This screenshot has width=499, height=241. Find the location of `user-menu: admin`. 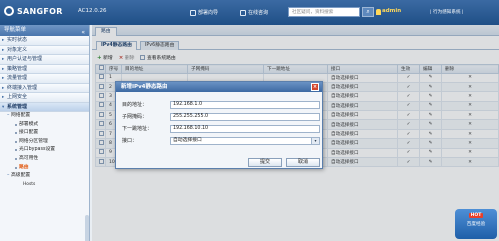

user-menu: admin is located at coordinates (391, 11).